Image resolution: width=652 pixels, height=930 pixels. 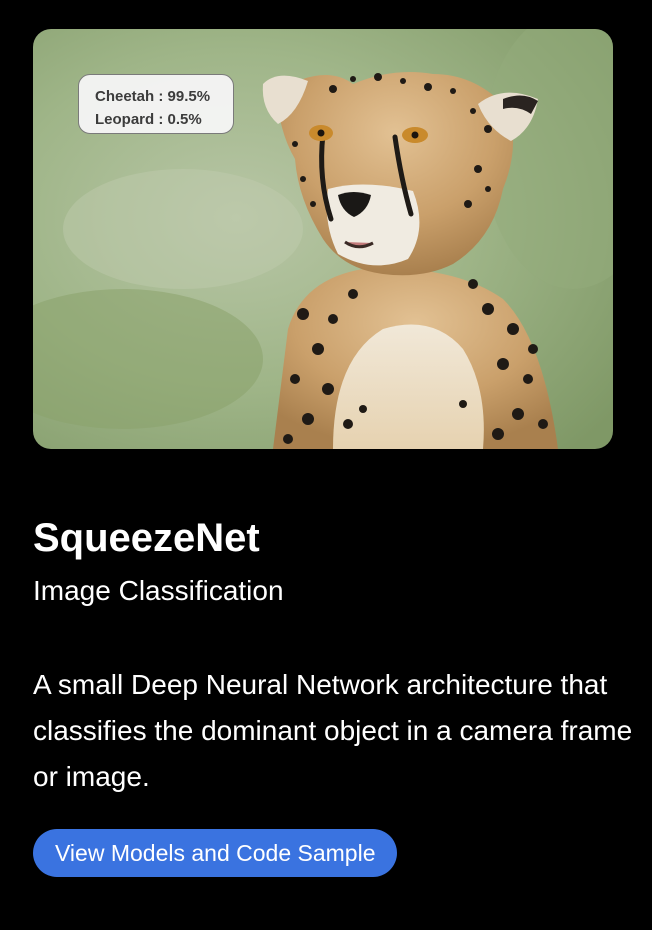 What do you see at coordinates (153, 96) in the screenshot?
I see `prediction-cheetah: Cheetah : 99.5%` at bounding box center [153, 96].